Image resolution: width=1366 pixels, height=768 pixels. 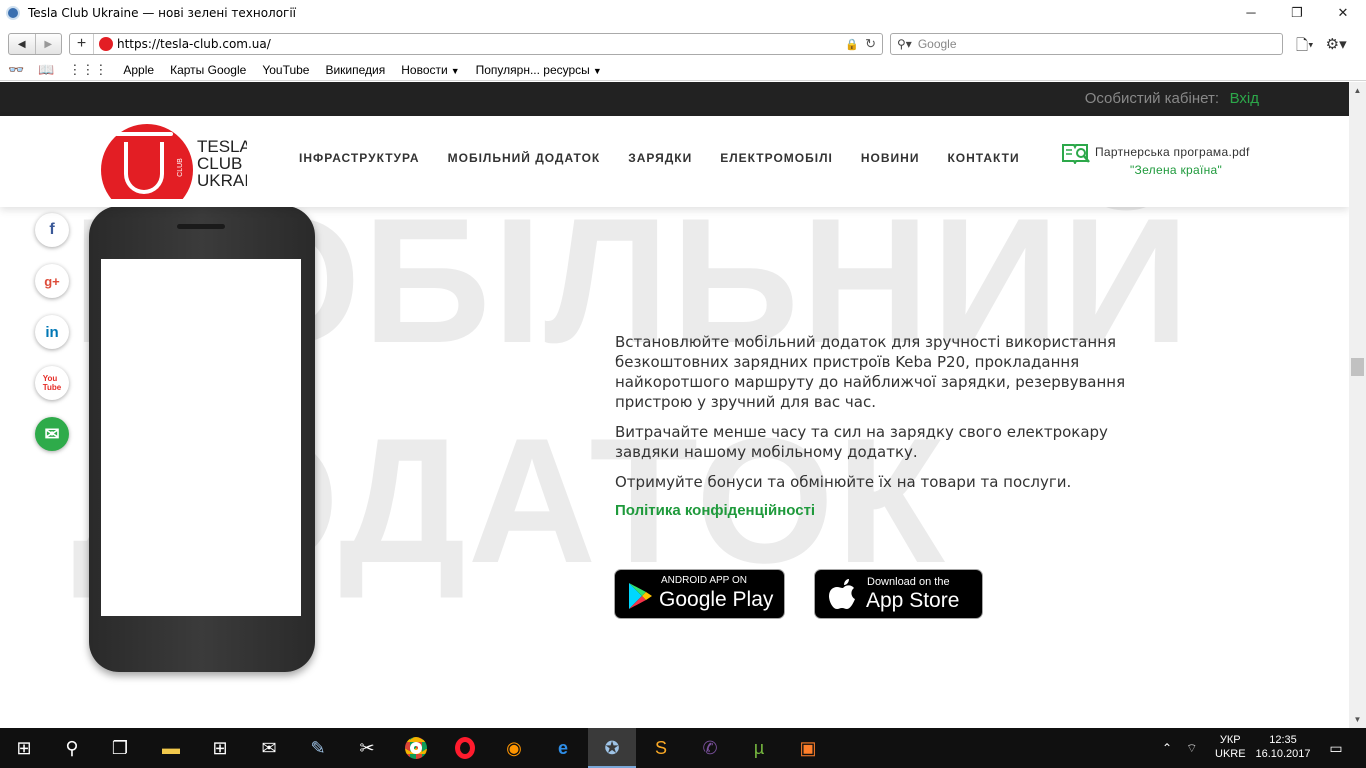 I want to click on top-strip: Особистий кабінет: Вхід, so click(x=674, y=99).